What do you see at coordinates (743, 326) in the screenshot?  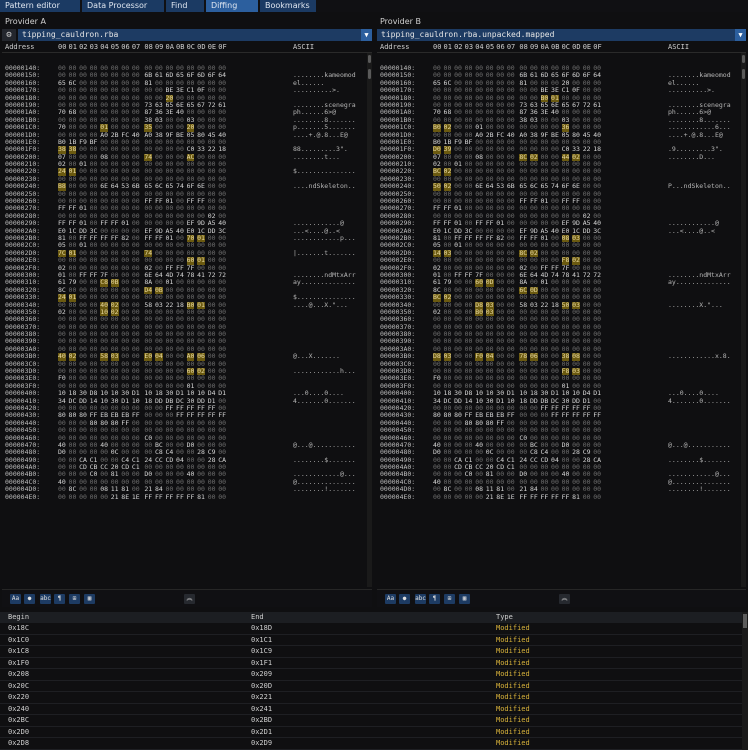 I see `hex-scrollbar-b` at bounding box center [743, 326].